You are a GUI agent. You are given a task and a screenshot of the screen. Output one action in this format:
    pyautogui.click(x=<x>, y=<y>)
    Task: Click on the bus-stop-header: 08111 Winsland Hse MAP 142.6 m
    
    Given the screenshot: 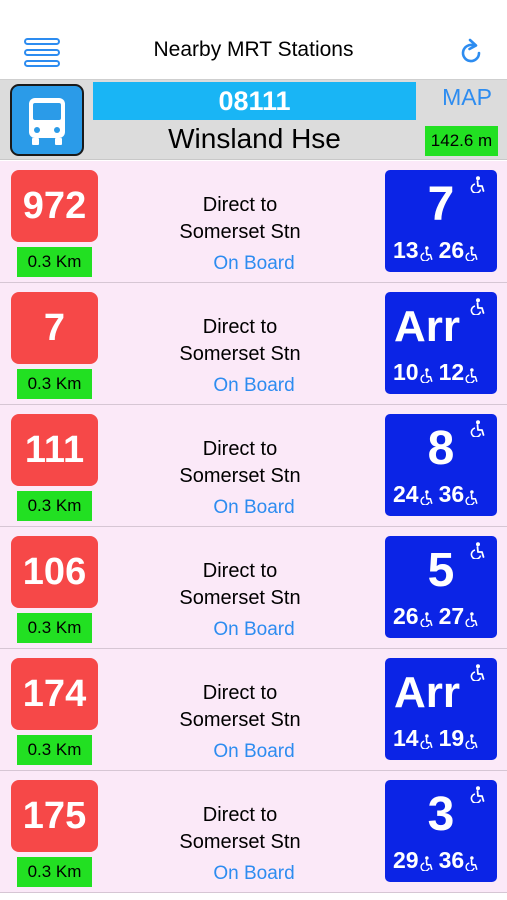 What is the action you would take?
    pyautogui.click(x=253, y=120)
    